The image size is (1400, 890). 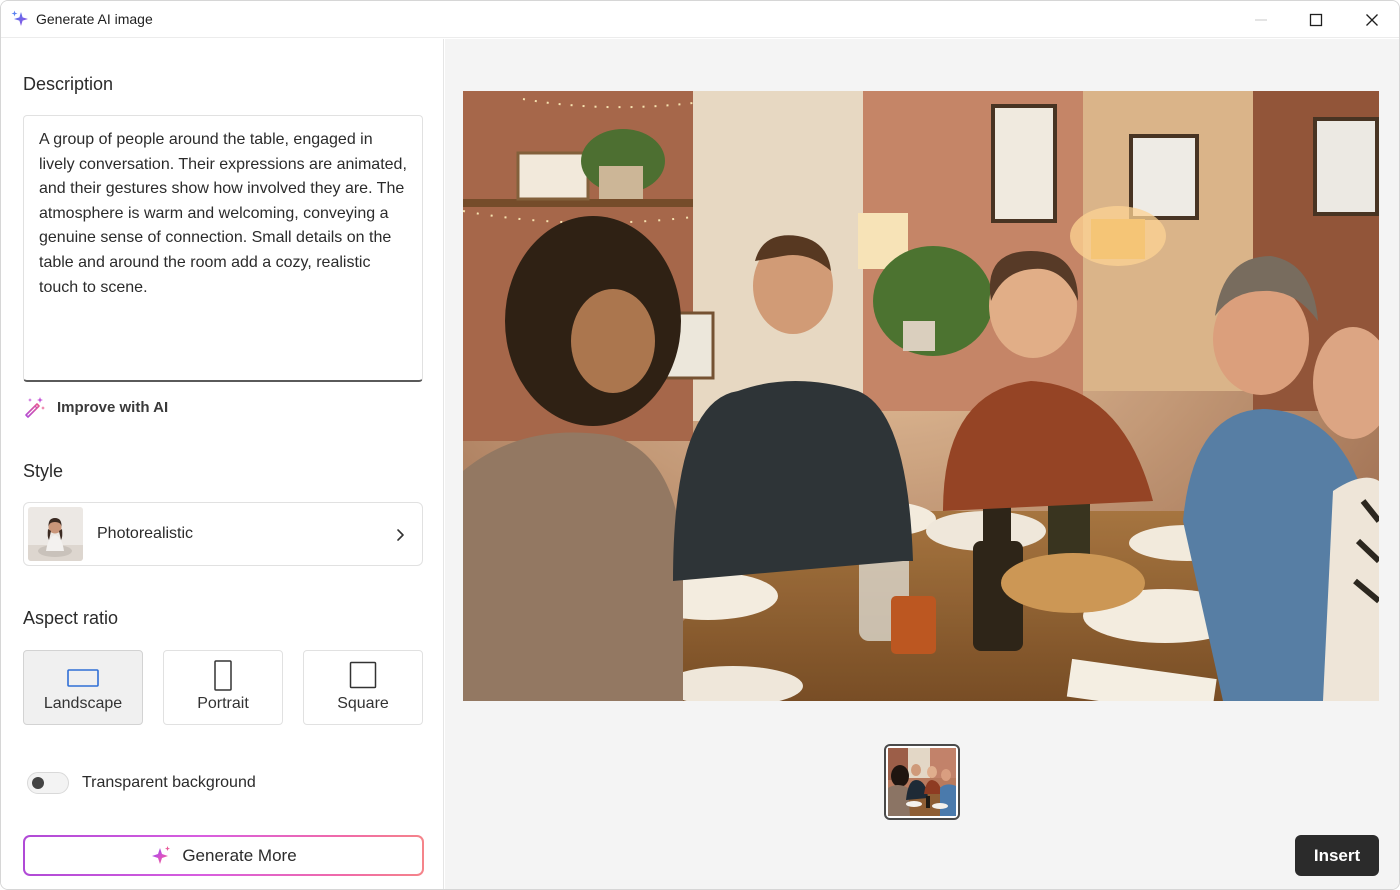 What do you see at coordinates (38, 783) in the screenshot?
I see `toggle-knob` at bounding box center [38, 783].